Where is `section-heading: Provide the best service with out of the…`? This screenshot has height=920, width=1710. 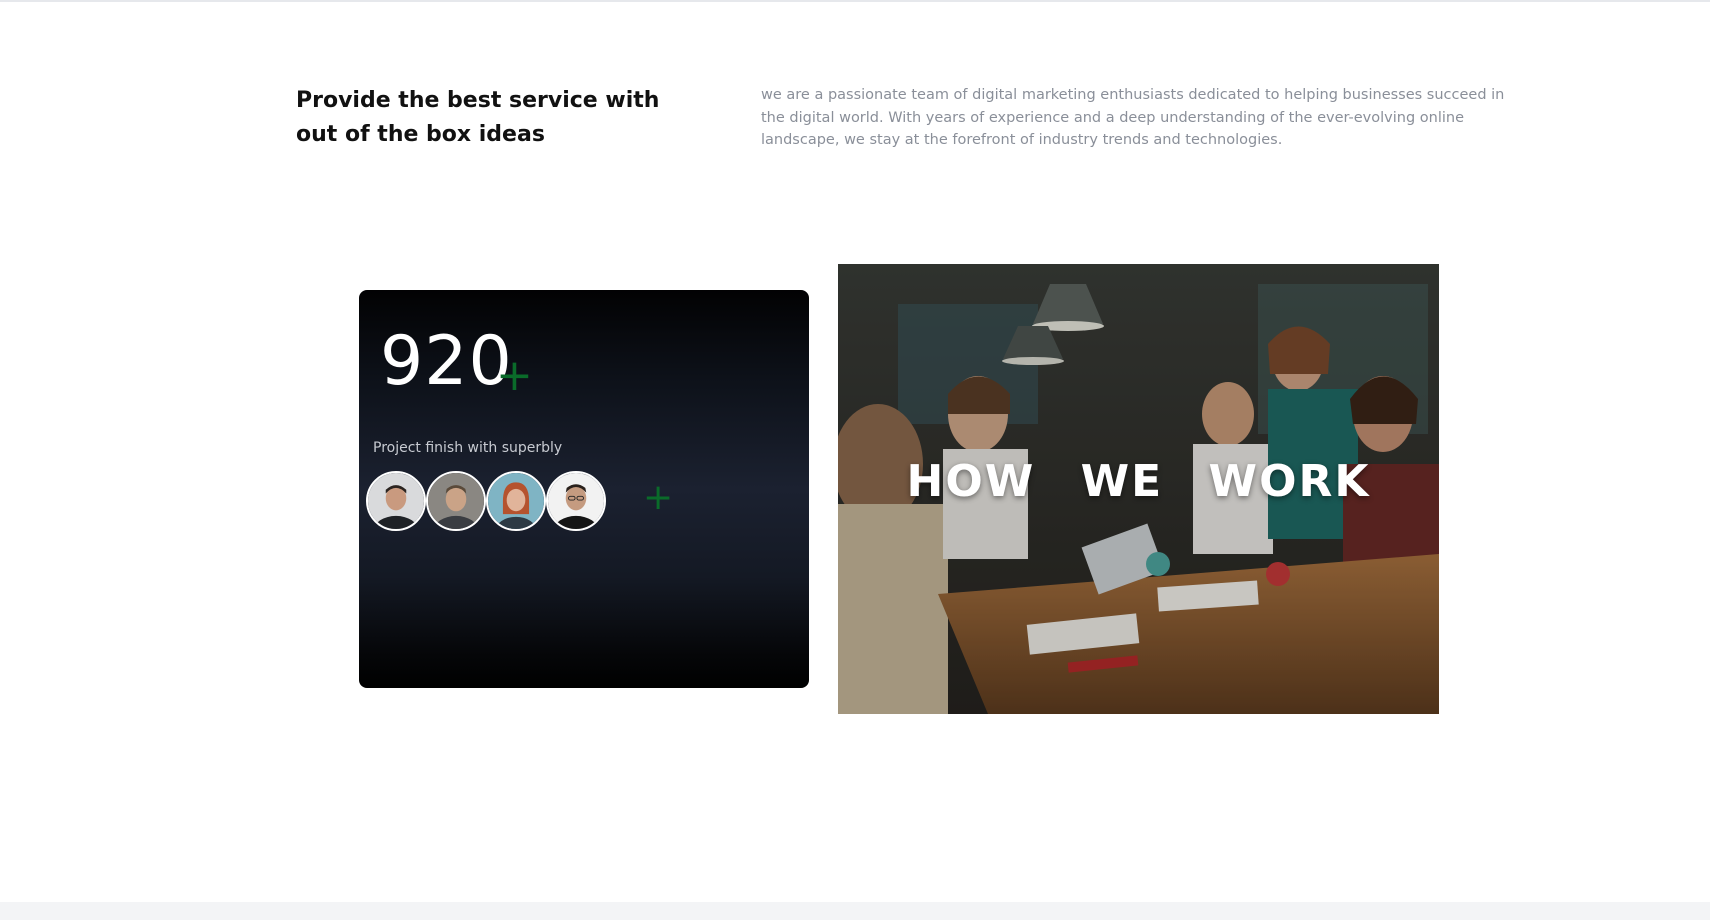 section-heading: Provide the best service with out of the… is located at coordinates (478, 117).